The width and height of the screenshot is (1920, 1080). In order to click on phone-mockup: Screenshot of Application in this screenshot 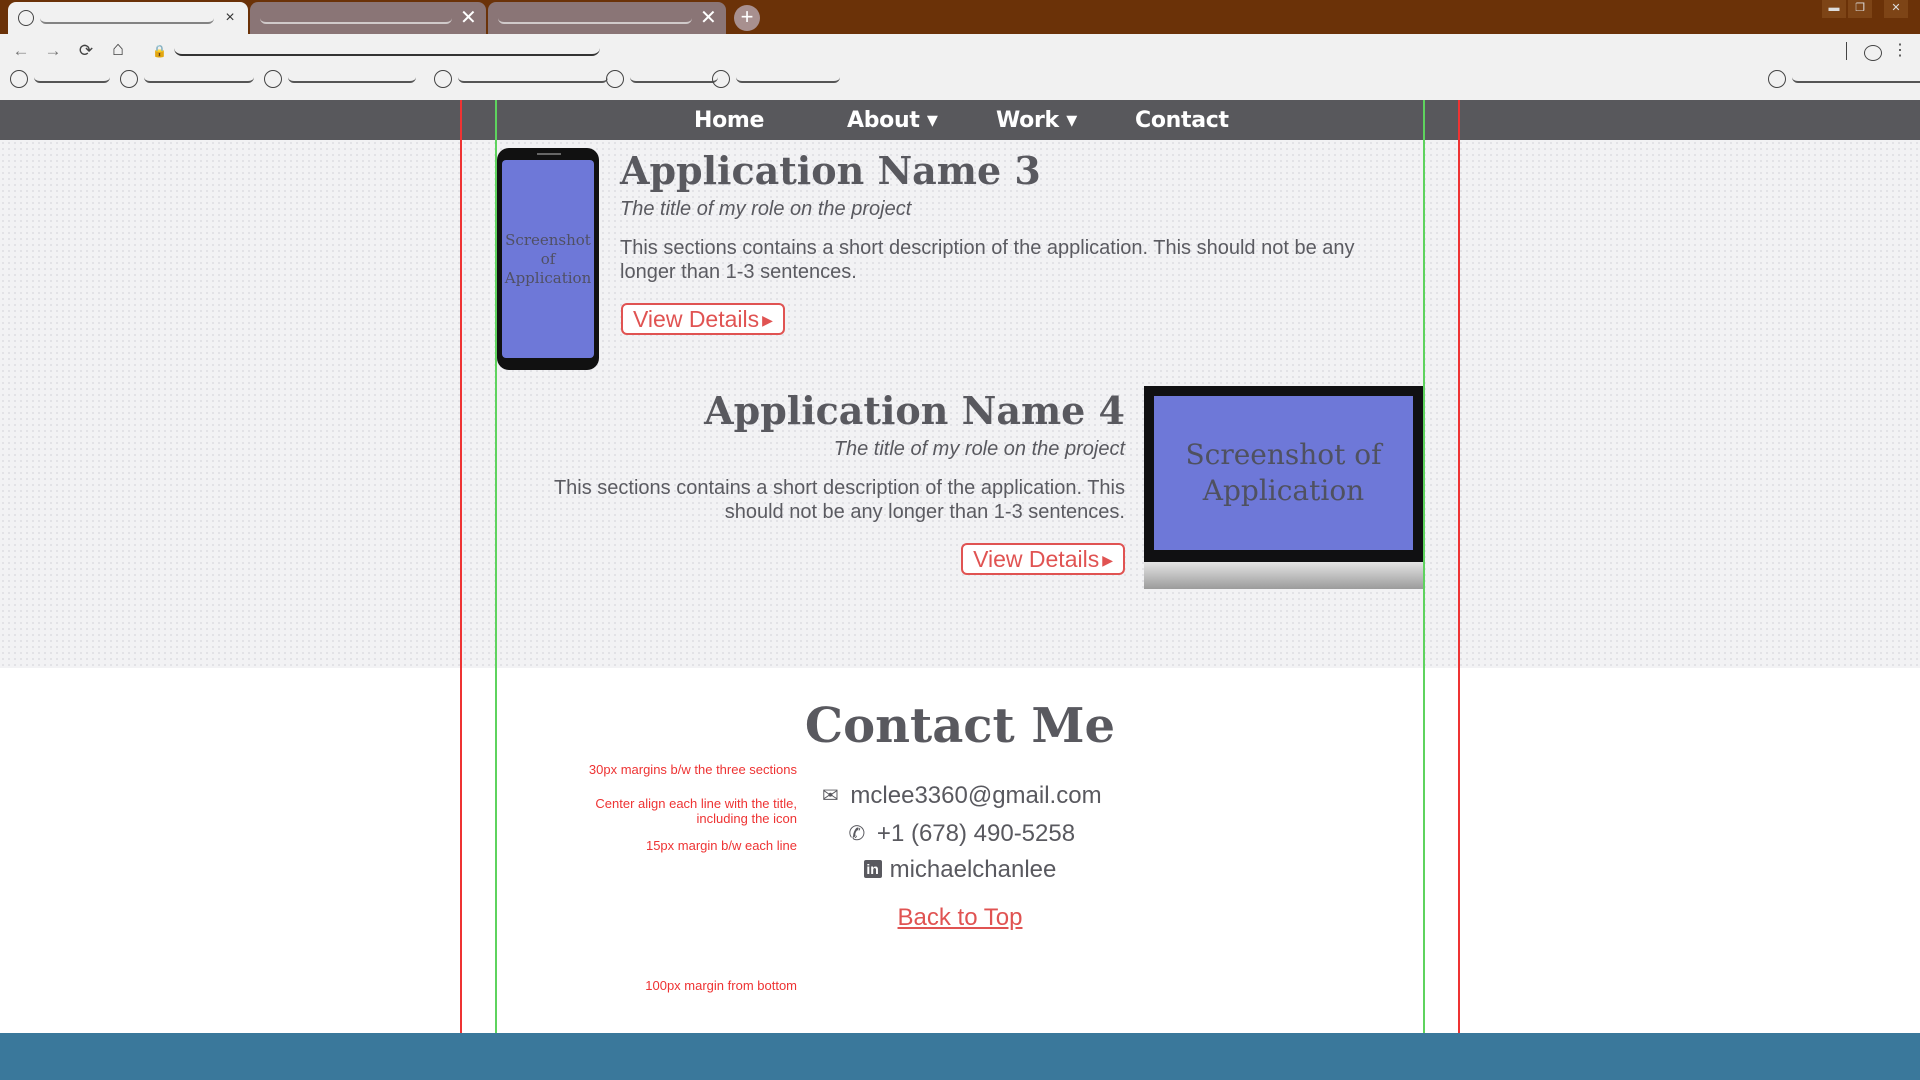, I will do `click(548, 259)`.